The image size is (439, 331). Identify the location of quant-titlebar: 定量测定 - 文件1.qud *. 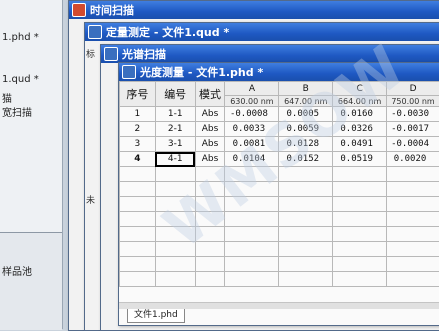
(262, 32).